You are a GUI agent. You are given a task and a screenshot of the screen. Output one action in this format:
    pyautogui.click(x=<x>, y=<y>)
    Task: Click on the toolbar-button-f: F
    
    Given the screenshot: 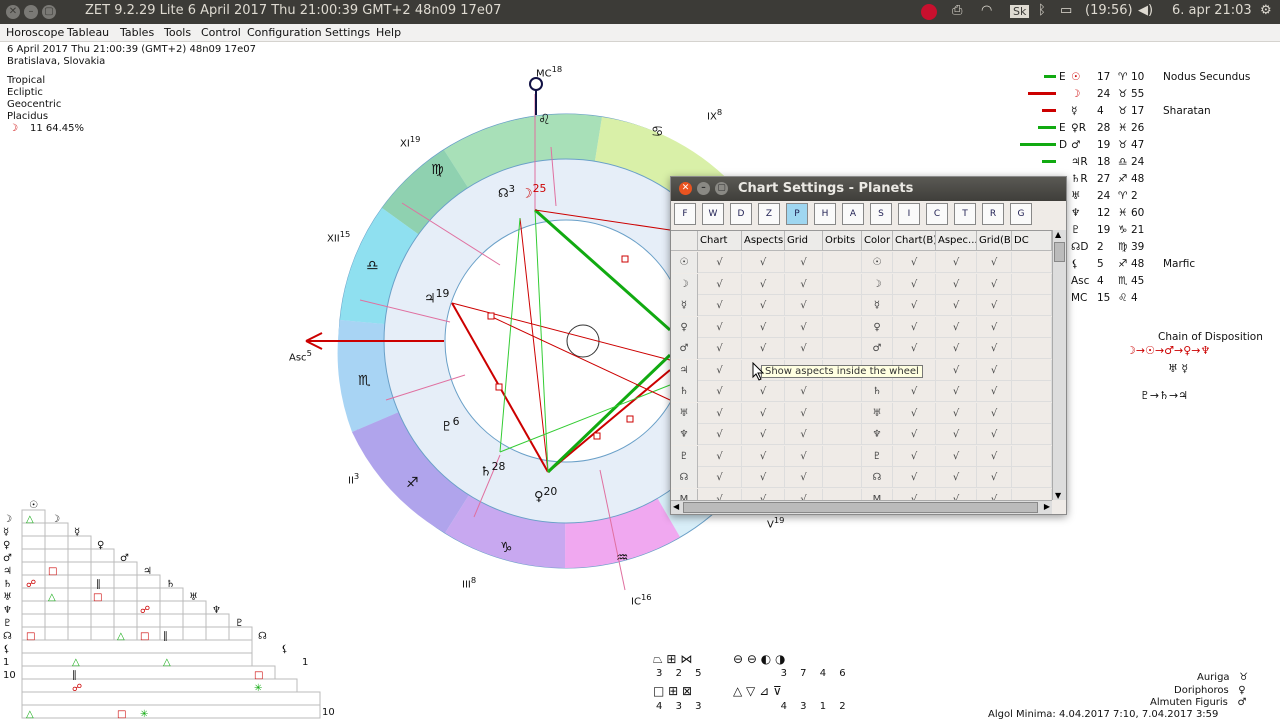 What is the action you would take?
    pyautogui.click(x=685, y=214)
    